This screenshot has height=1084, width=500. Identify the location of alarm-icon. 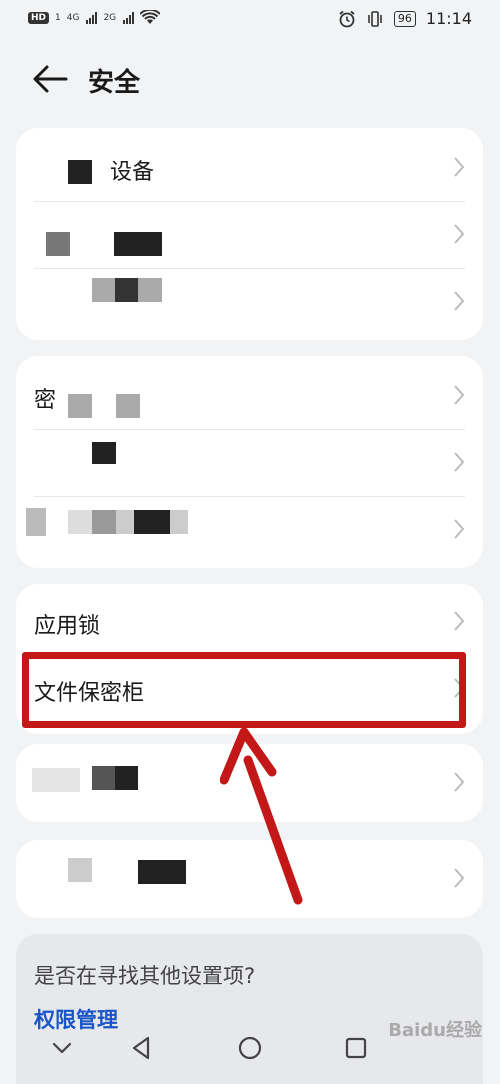
(347, 18).